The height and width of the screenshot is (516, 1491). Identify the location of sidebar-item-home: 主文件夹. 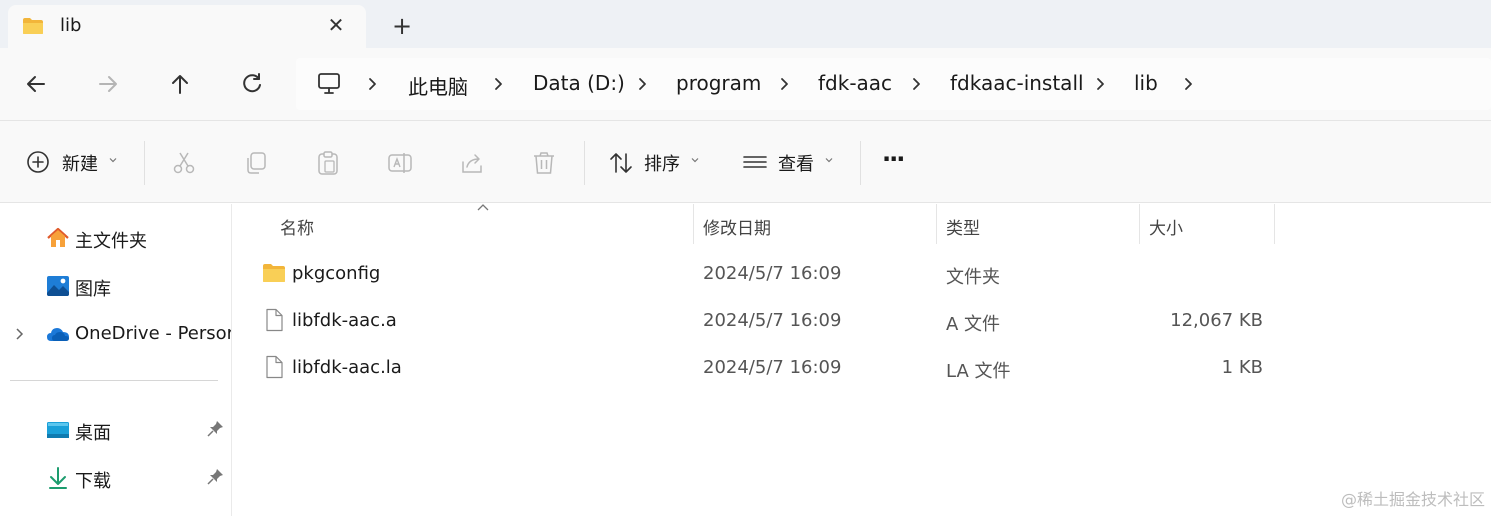
(116, 238).